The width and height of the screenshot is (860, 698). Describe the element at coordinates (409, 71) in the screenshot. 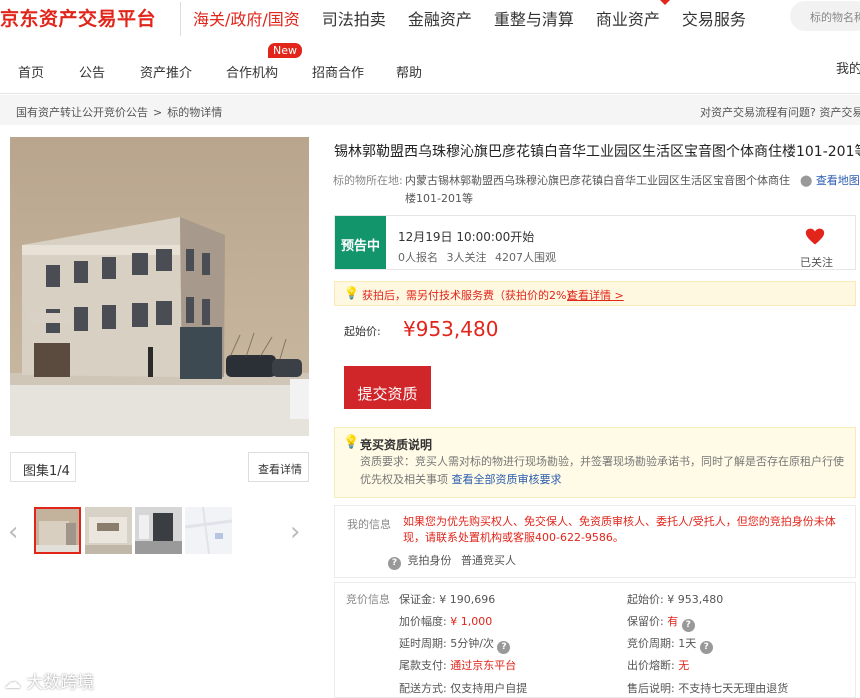

I see `subnav-help: 帮助` at that location.